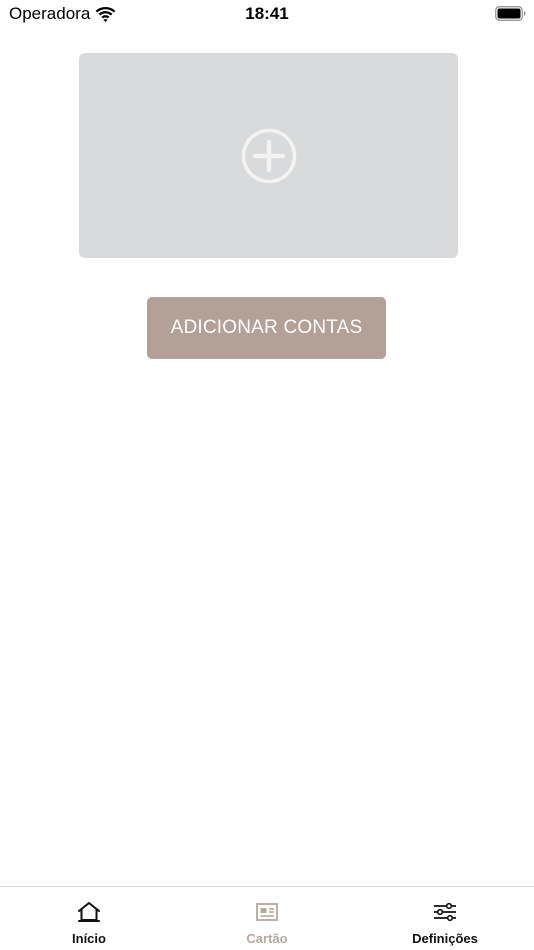 Image resolution: width=534 pixels, height=950 pixels. Describe the element at coordinates (445, 938) in the screenshot. I see `tab-settings-label: Definições` at that location.